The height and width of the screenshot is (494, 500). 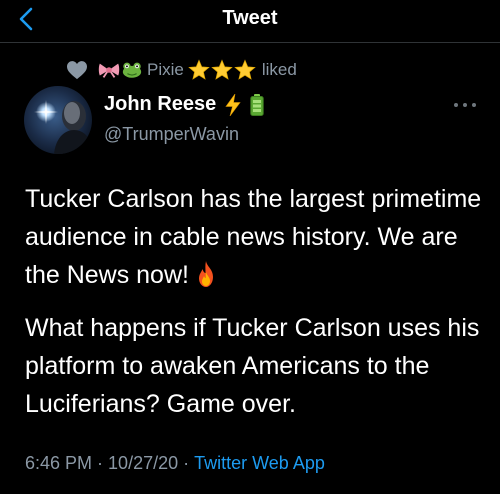 What do you see at coordinates (59, 463) in the screenshot?
I see `tweet-time: 6:46 PM` at bounding box center [59, 463].